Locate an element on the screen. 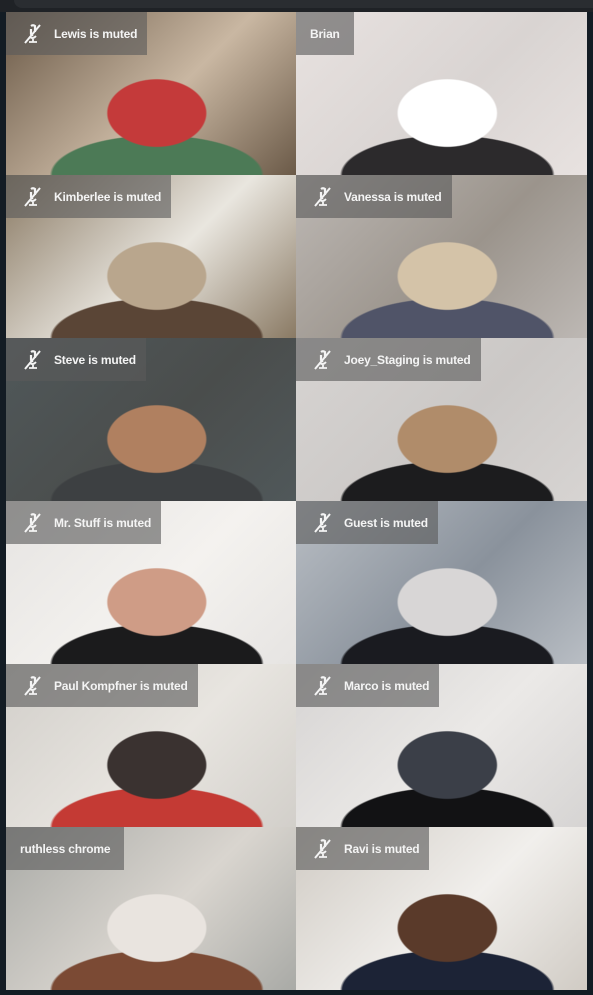 The height and width of the screenshot is (995, 593). participant-tile-marco: Marco is muted is located at coordinates (441, 745).